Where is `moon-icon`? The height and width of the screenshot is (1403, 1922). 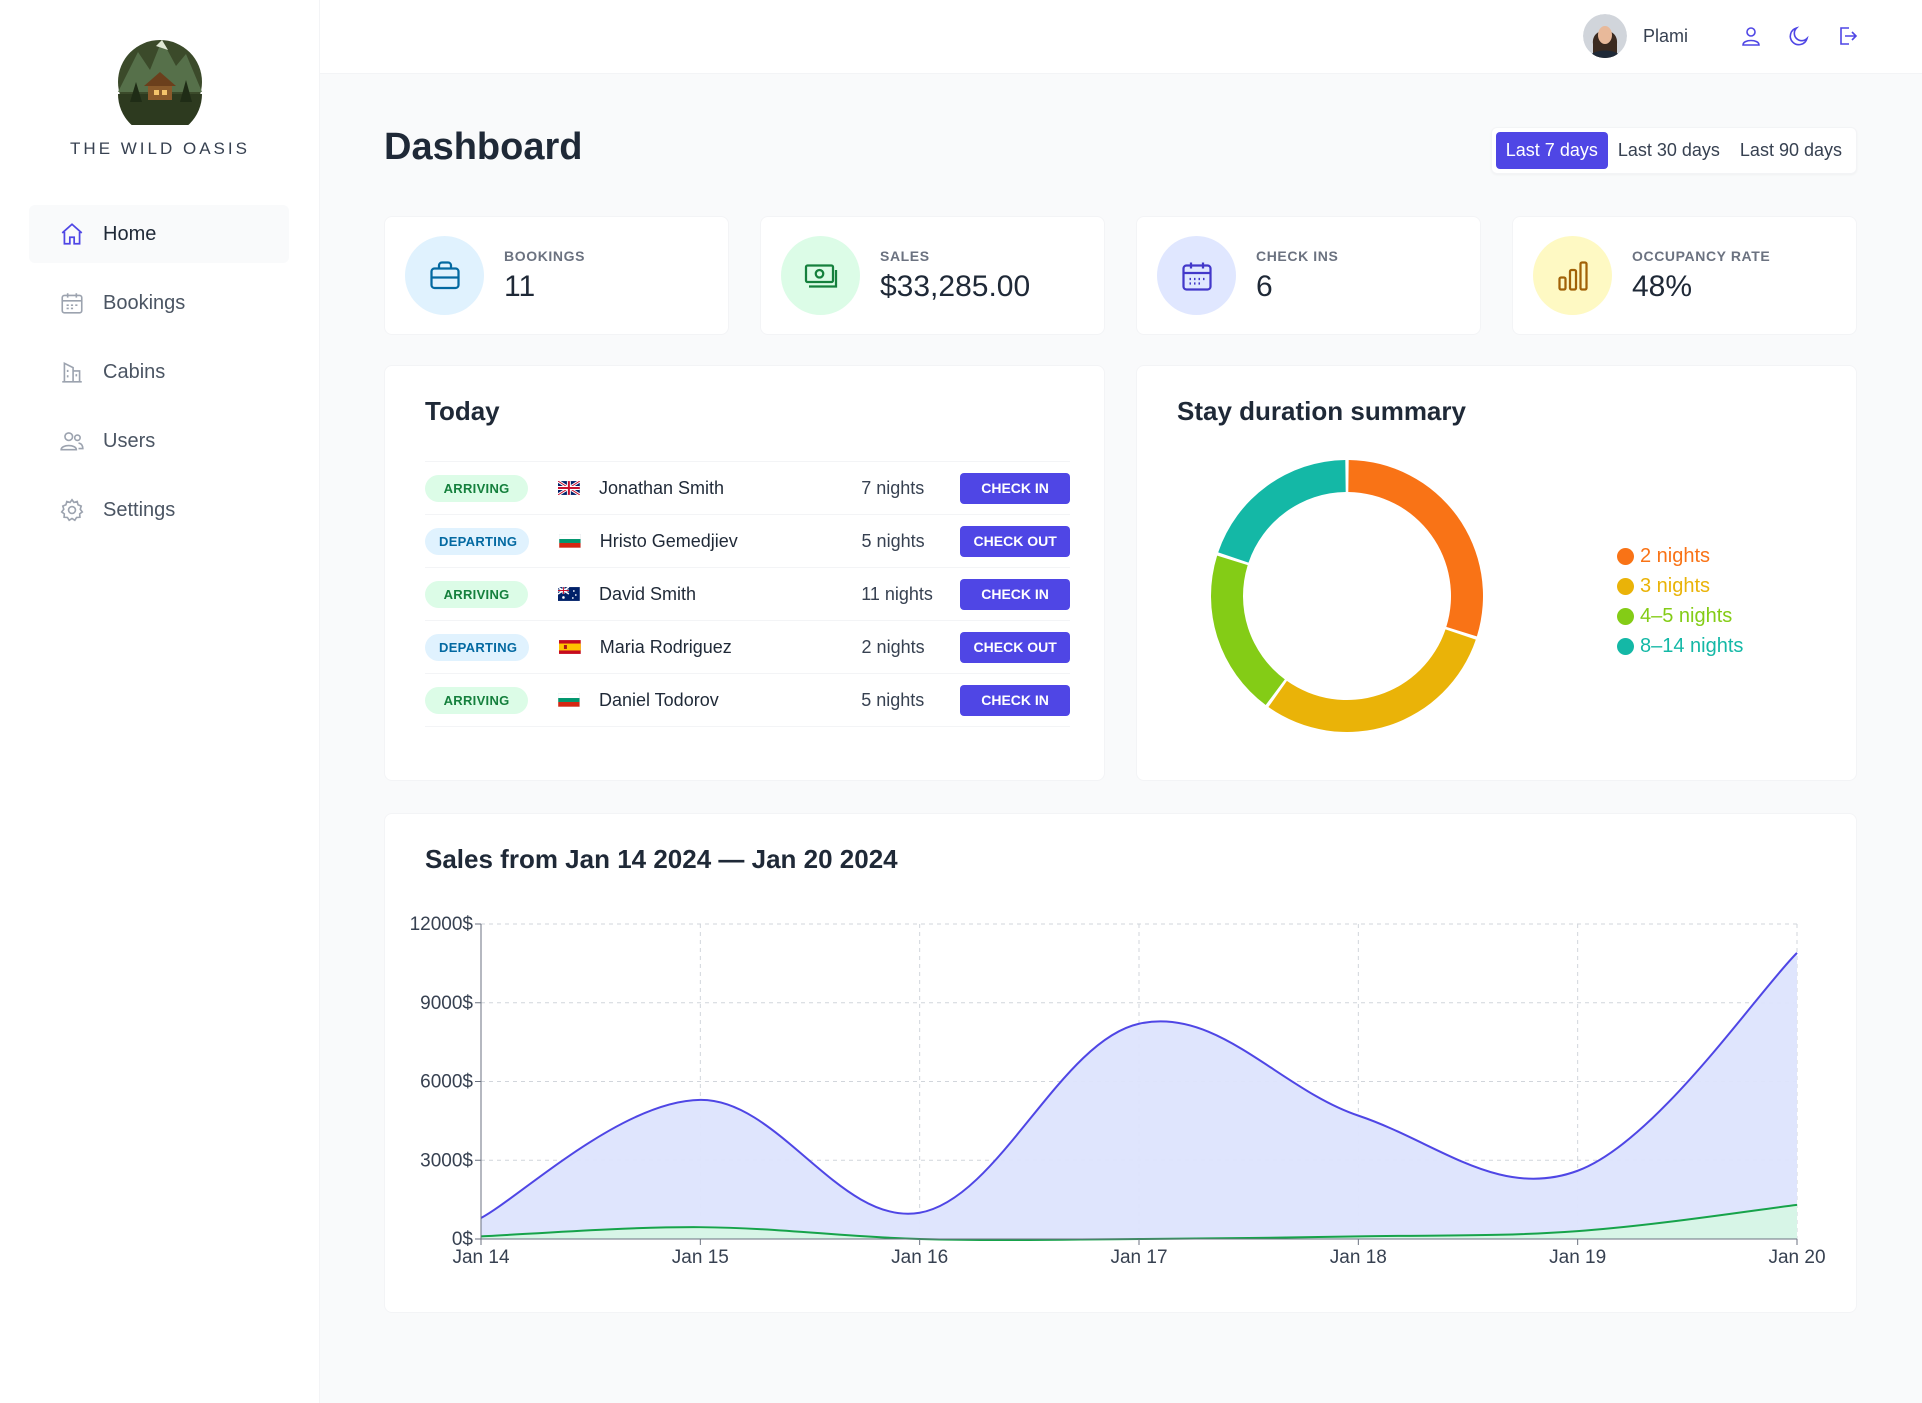
moon-icon is located at coordinates (1799, 36).